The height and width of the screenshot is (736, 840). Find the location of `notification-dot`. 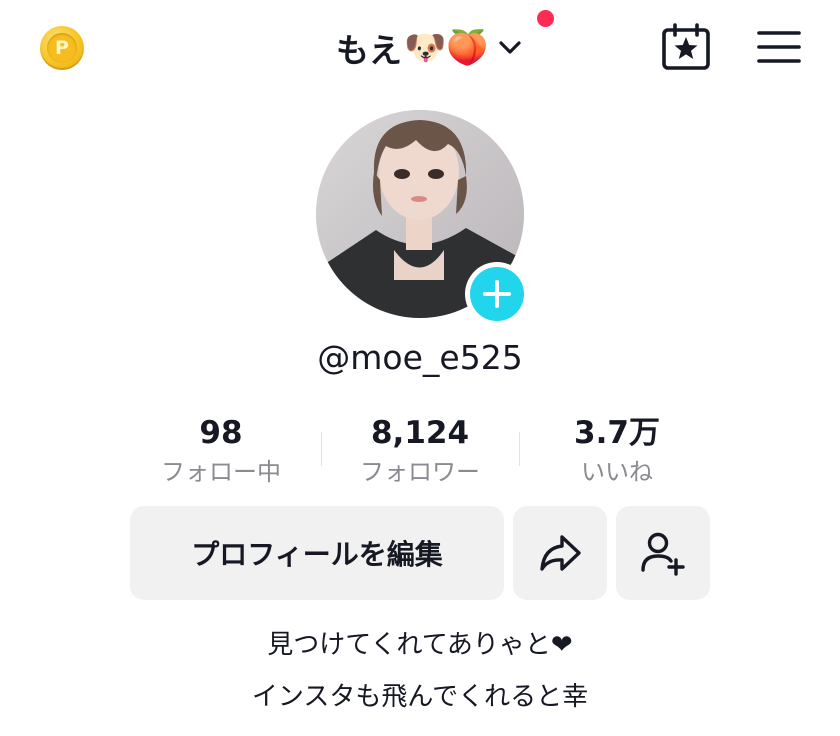

notification-dot is located at coordinates (545, 18).